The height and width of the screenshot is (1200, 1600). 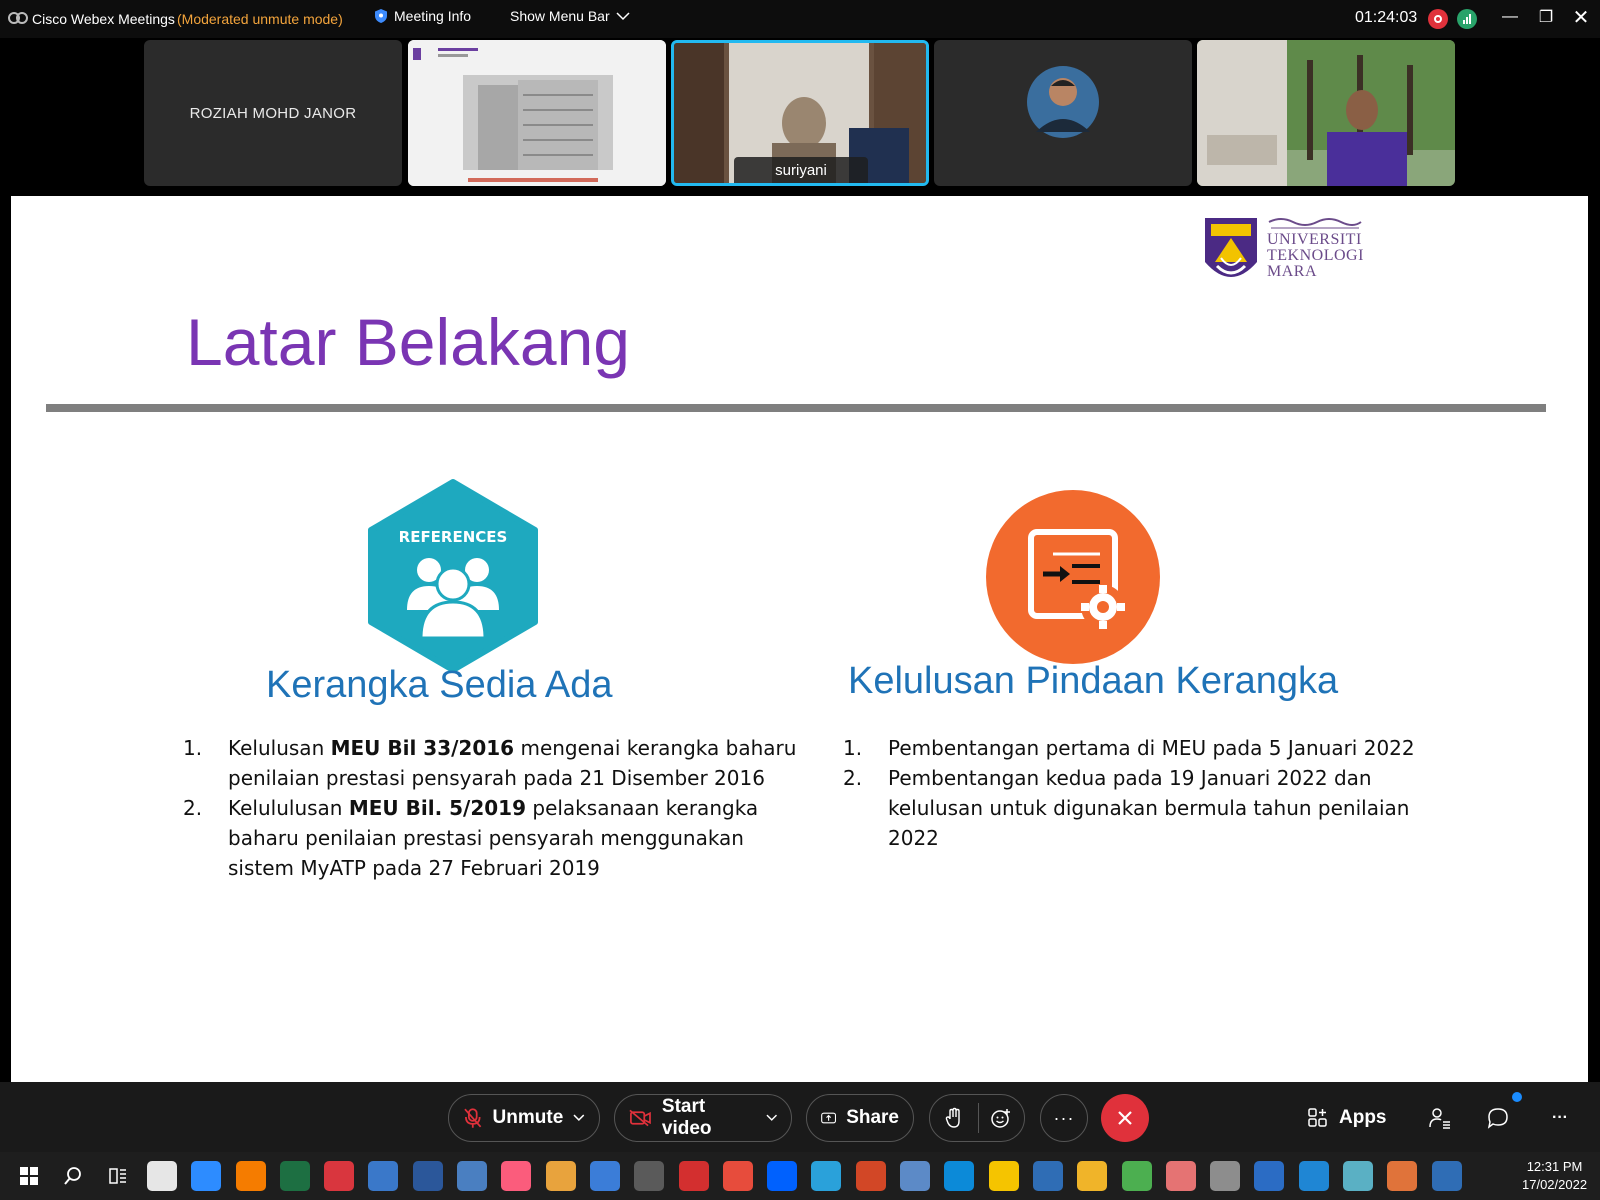 I want to click on folder-icon, so click(x=1092, y=1176).